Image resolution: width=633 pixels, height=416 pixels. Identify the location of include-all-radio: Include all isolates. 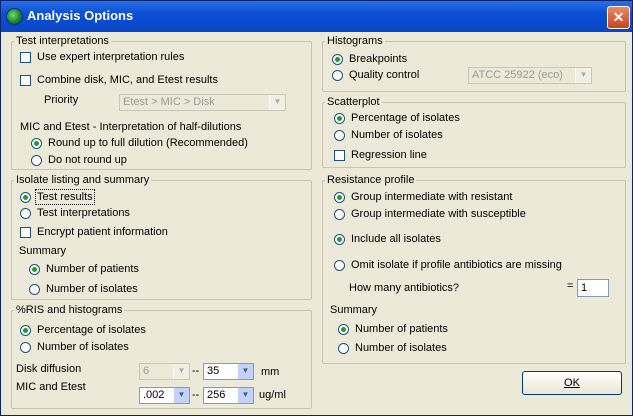
(387, 239).